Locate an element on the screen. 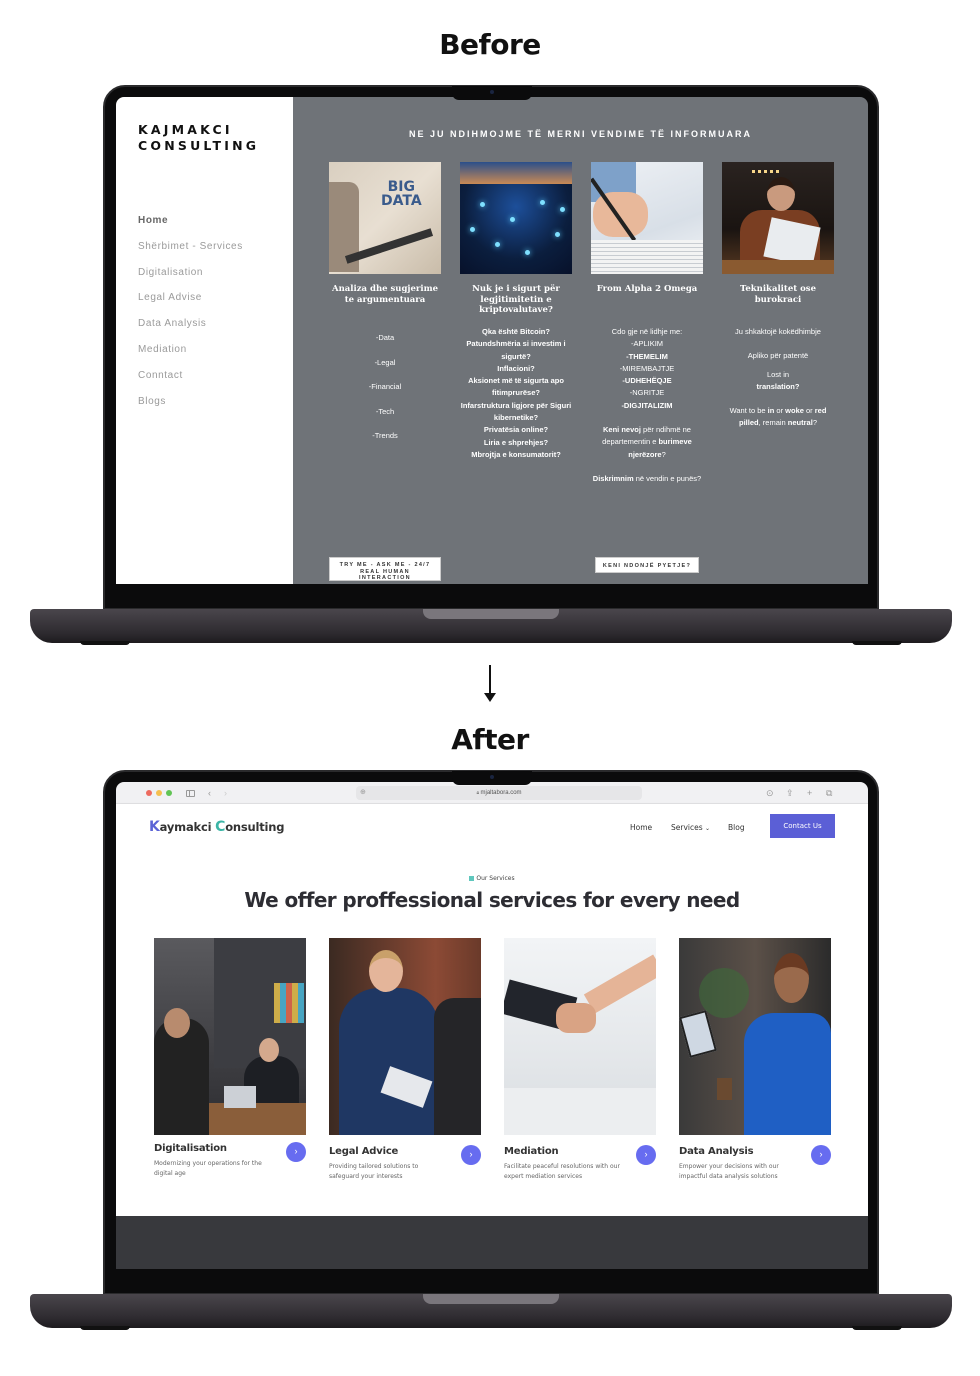 The image size is (980, 1376). logo-c: C is located at coordinates (220, 827).